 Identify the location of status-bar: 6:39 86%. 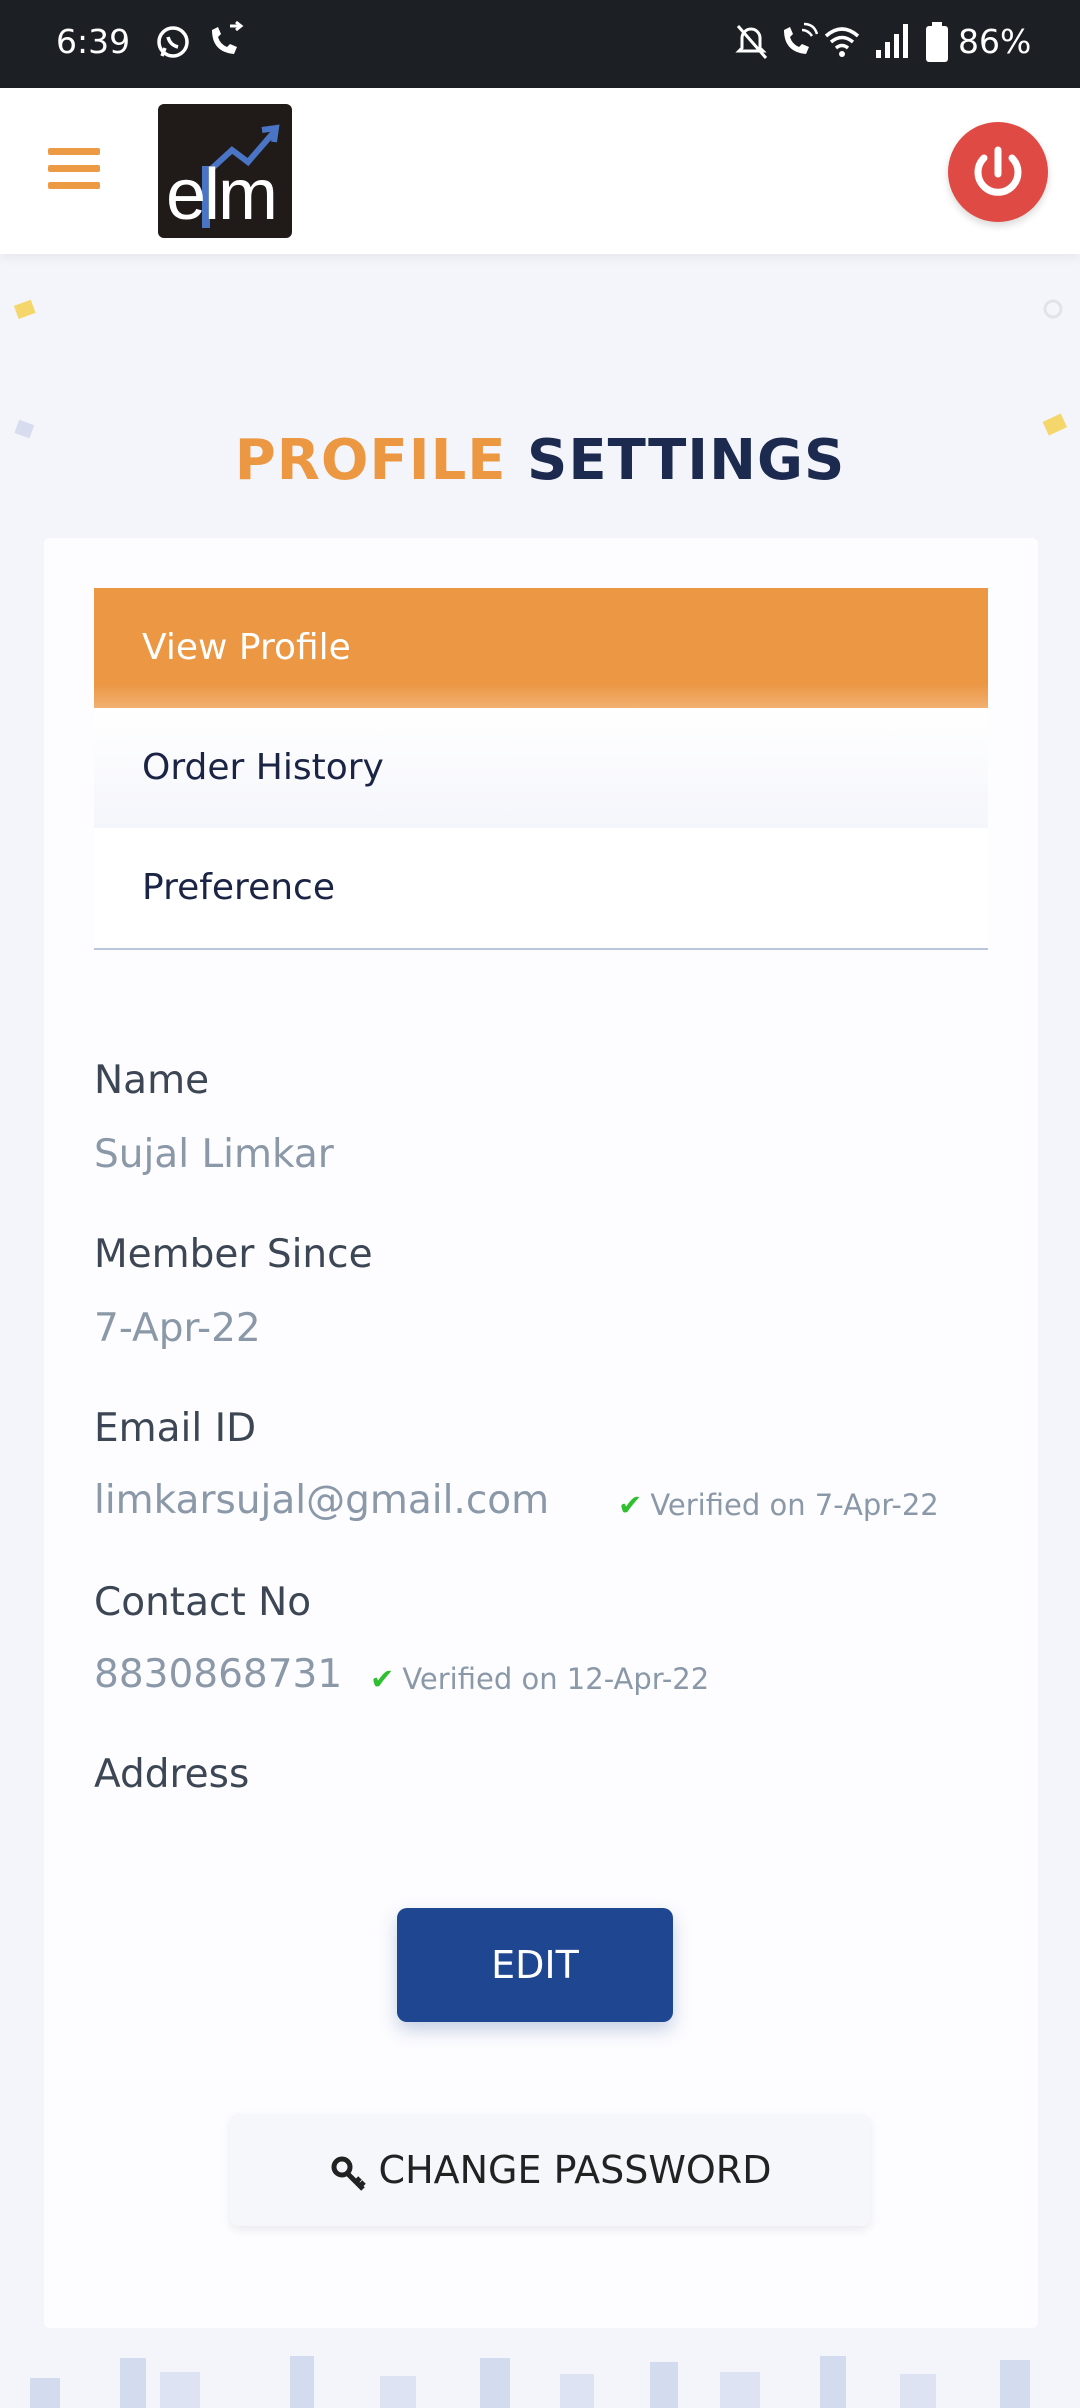
(540, 44).